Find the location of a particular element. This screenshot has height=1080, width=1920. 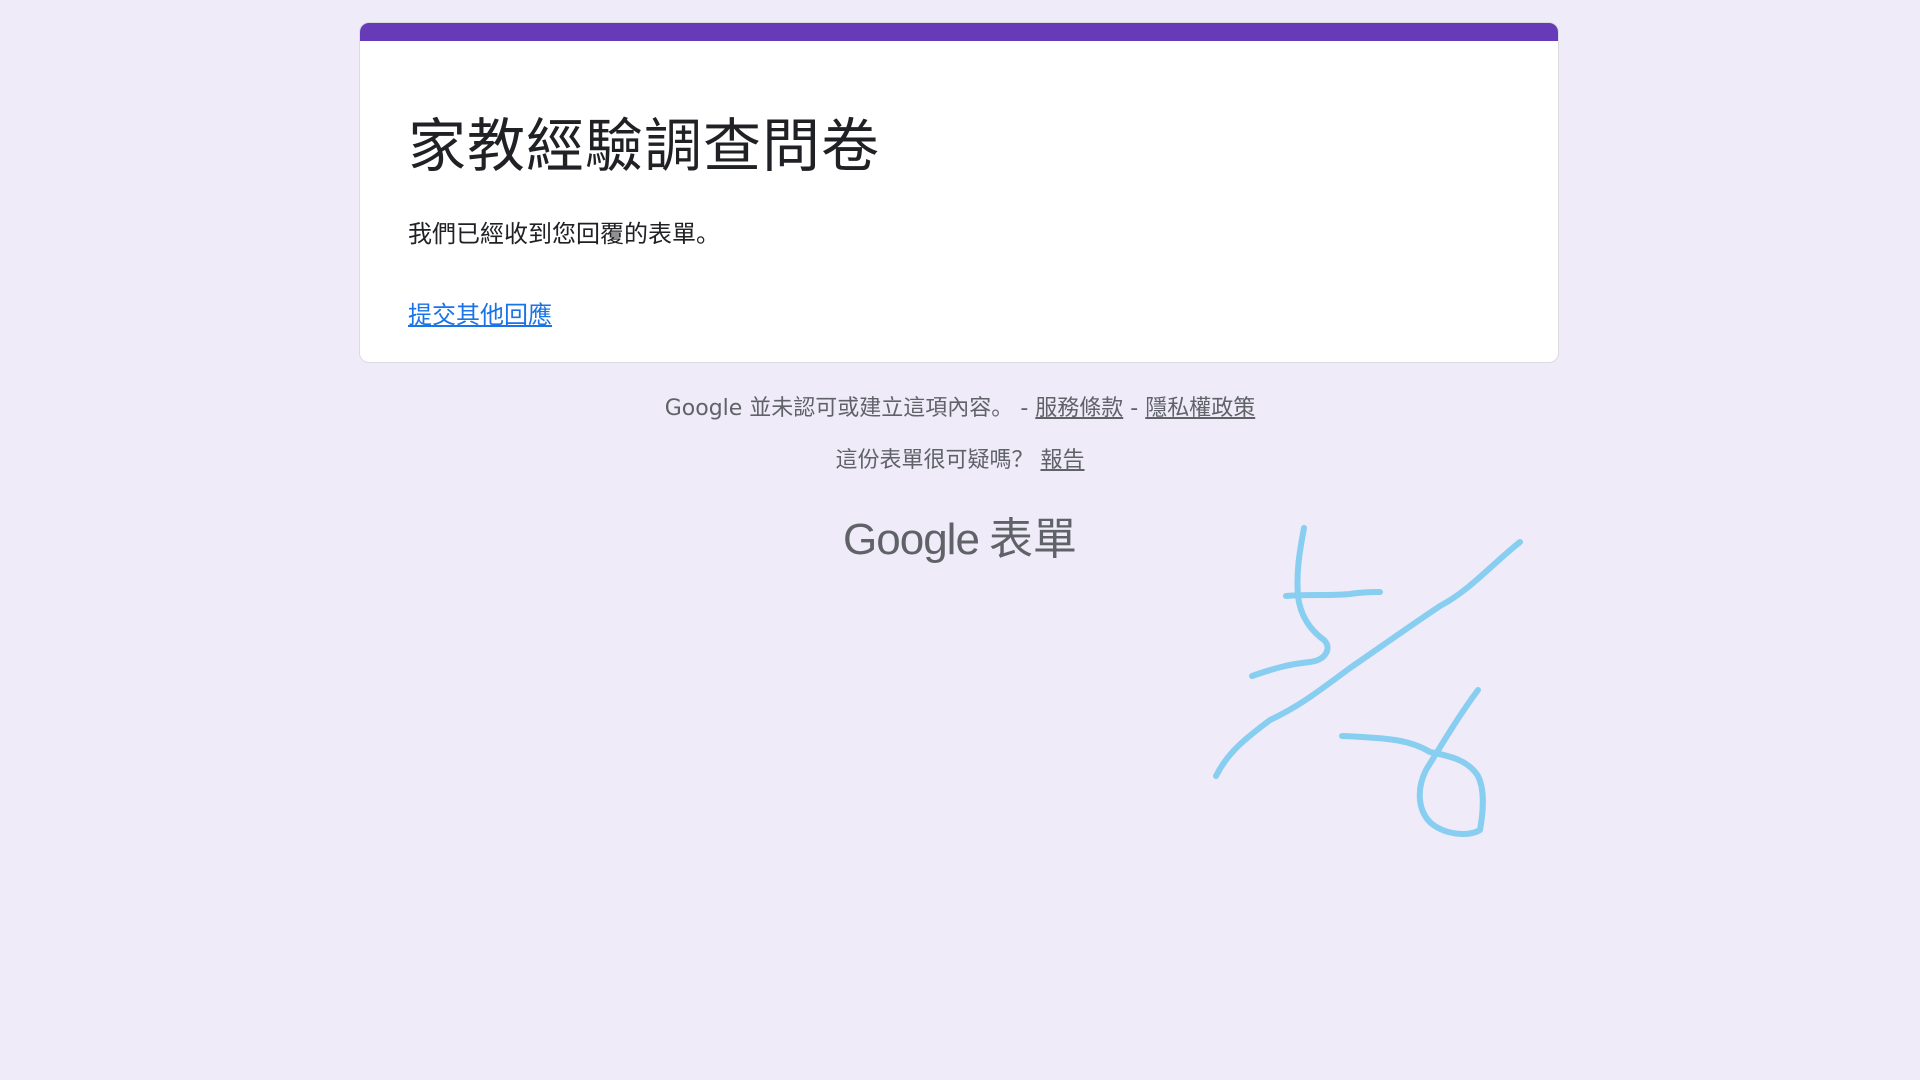

report-link: 報告 is located at coordinates (1063, 460).